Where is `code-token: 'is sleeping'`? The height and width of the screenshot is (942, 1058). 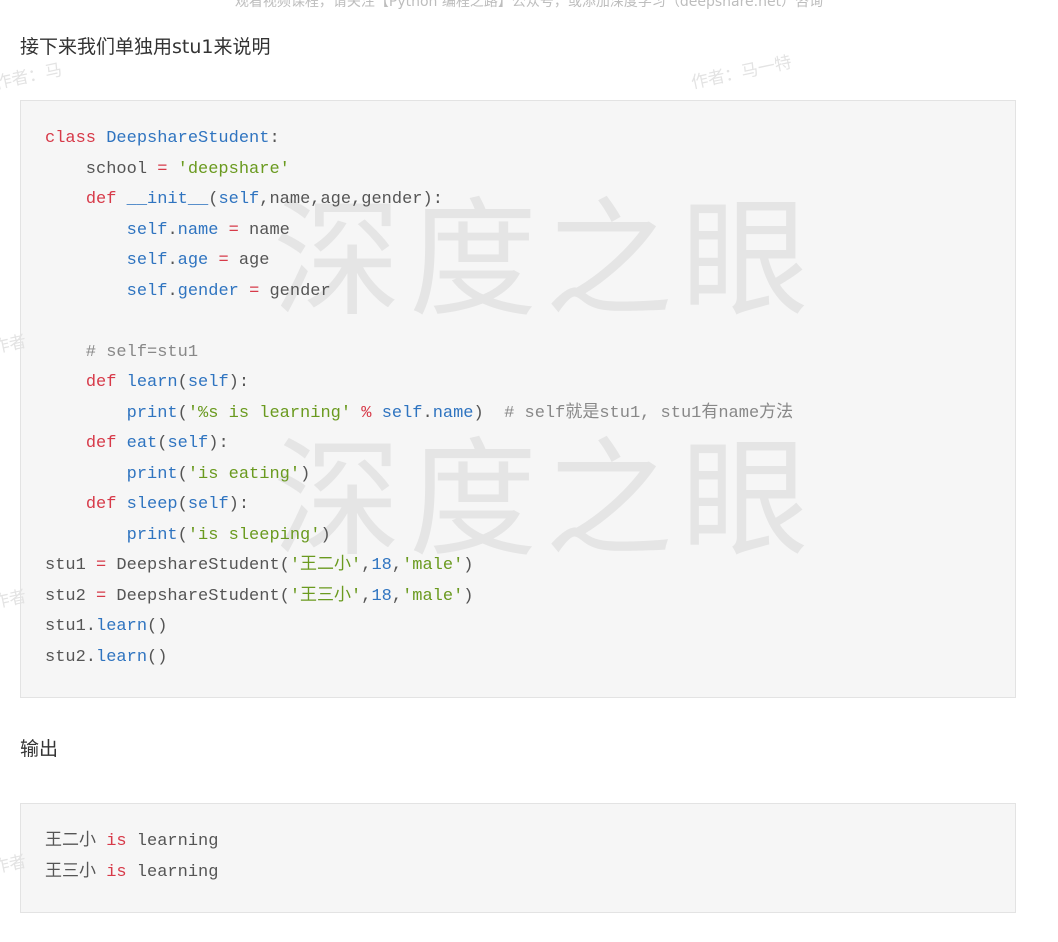 code-token: 'is sleeping' is located at coordinates (254, 535).